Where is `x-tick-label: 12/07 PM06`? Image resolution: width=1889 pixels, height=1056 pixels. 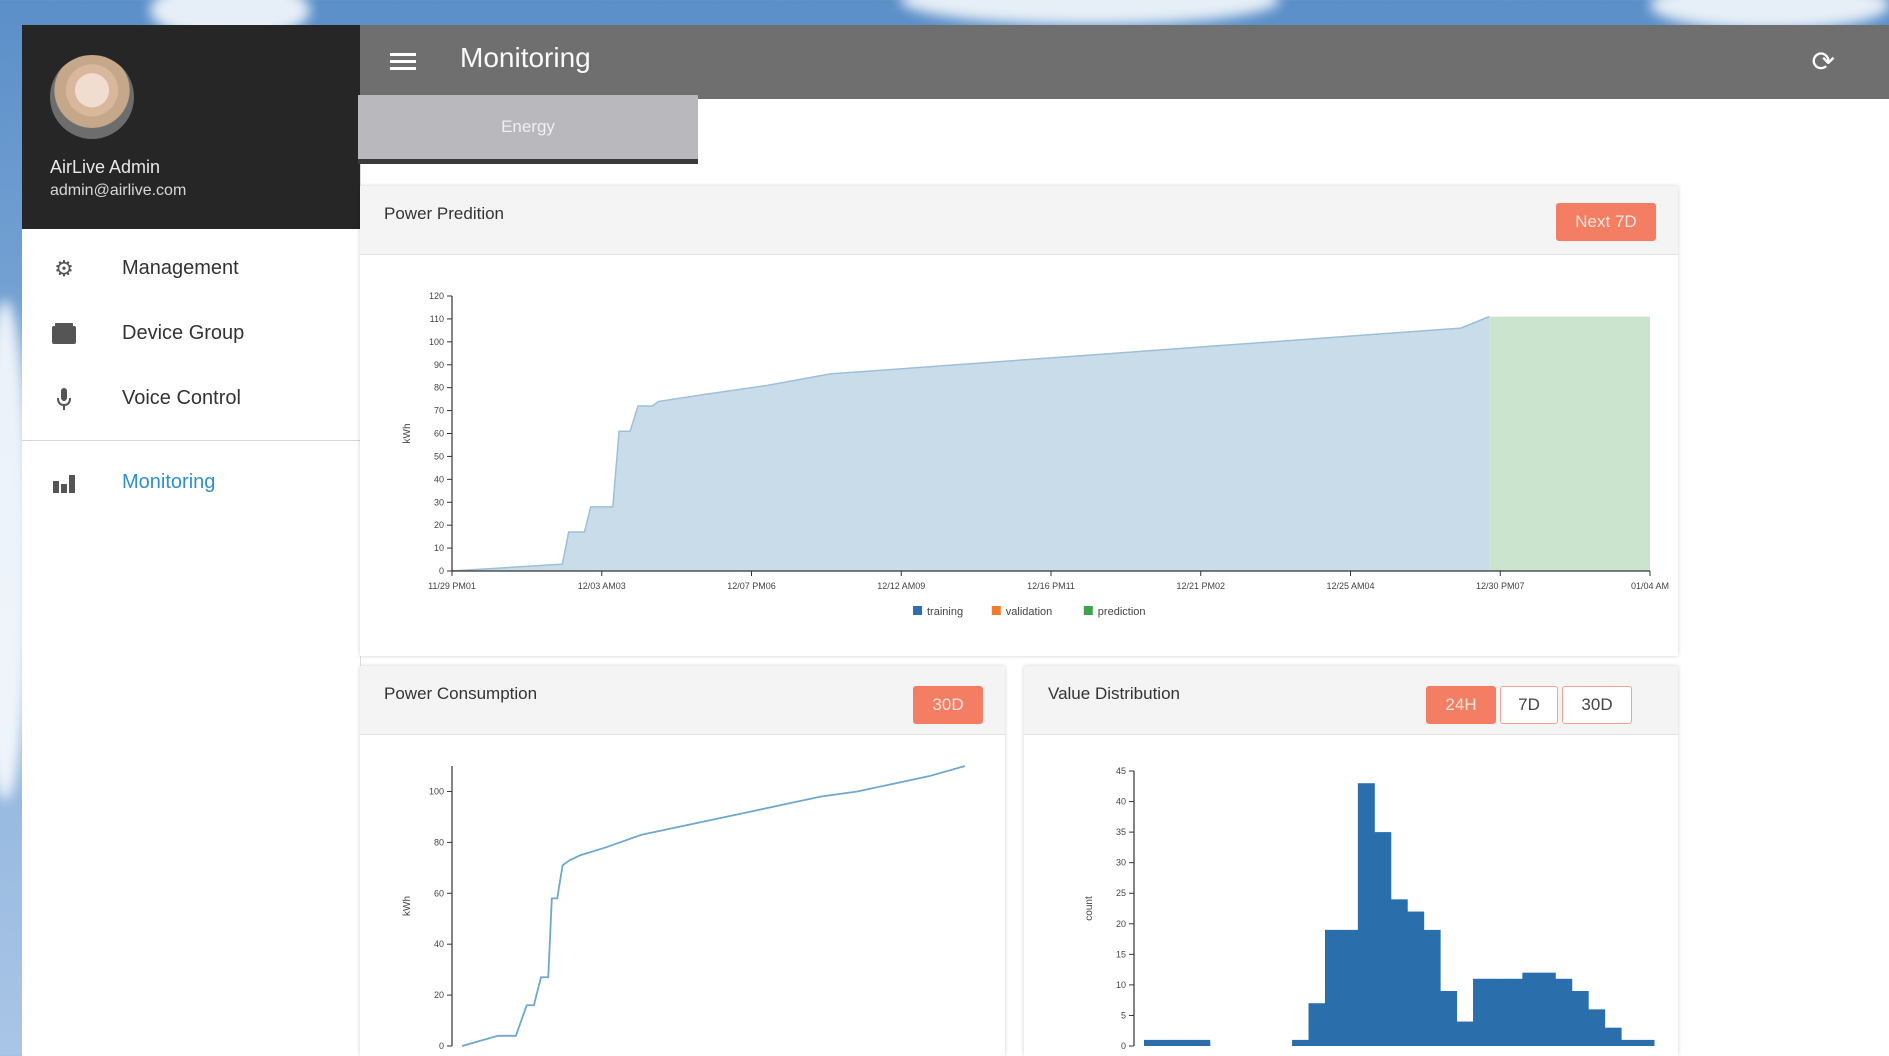 x-tick-label: 12/07 PM06 is located at coordinates (751, 586).